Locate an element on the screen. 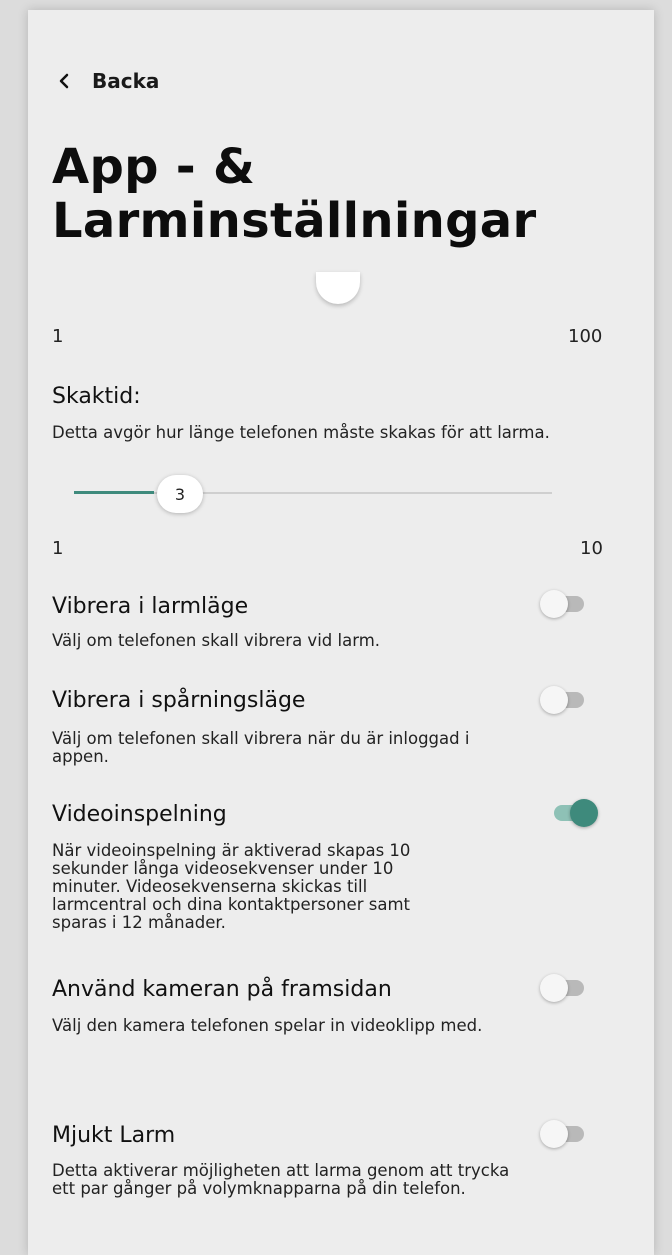 The width and height of the screenshot is (672, 1255). setting-title-vibrate-alarm: Vibrera i larmläge is located at coordinates (150, 606).